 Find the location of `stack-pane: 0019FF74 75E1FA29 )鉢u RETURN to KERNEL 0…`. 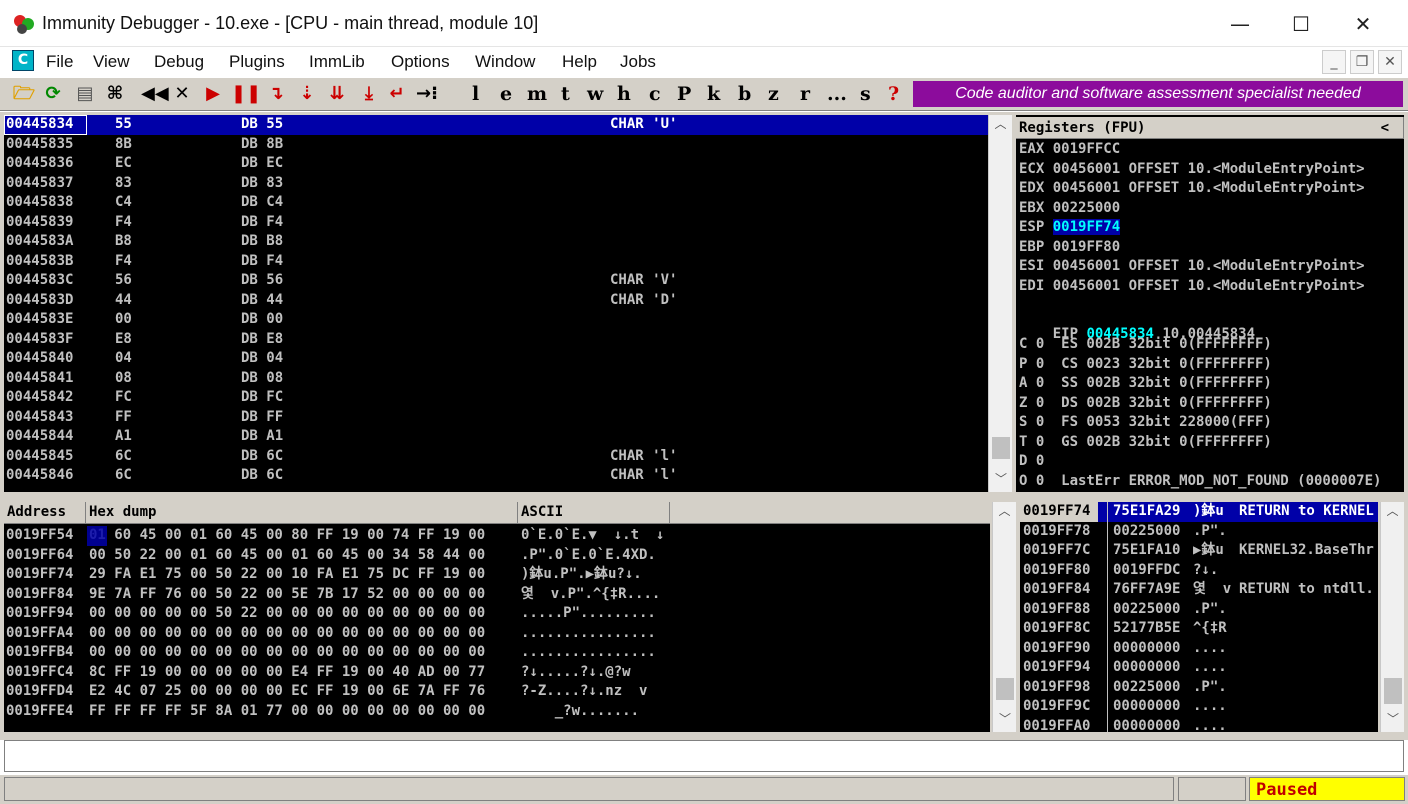

stack-pane: 0019FF74 75E1FA29 )鉢u RETURN to KERNEL 0… is located at coordinates (1199, 617).